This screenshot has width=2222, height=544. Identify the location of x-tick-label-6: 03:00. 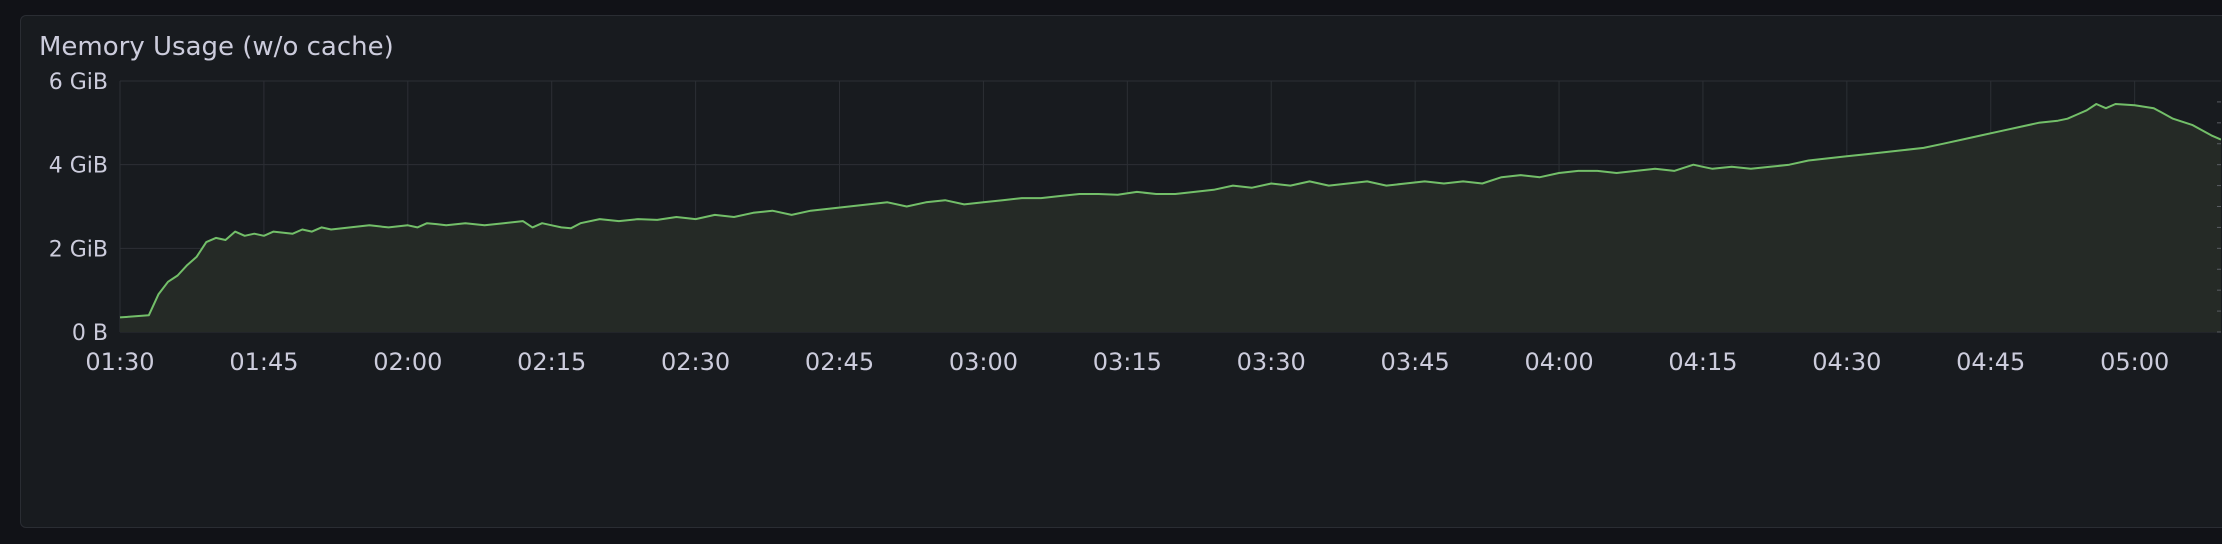
(983, 362).